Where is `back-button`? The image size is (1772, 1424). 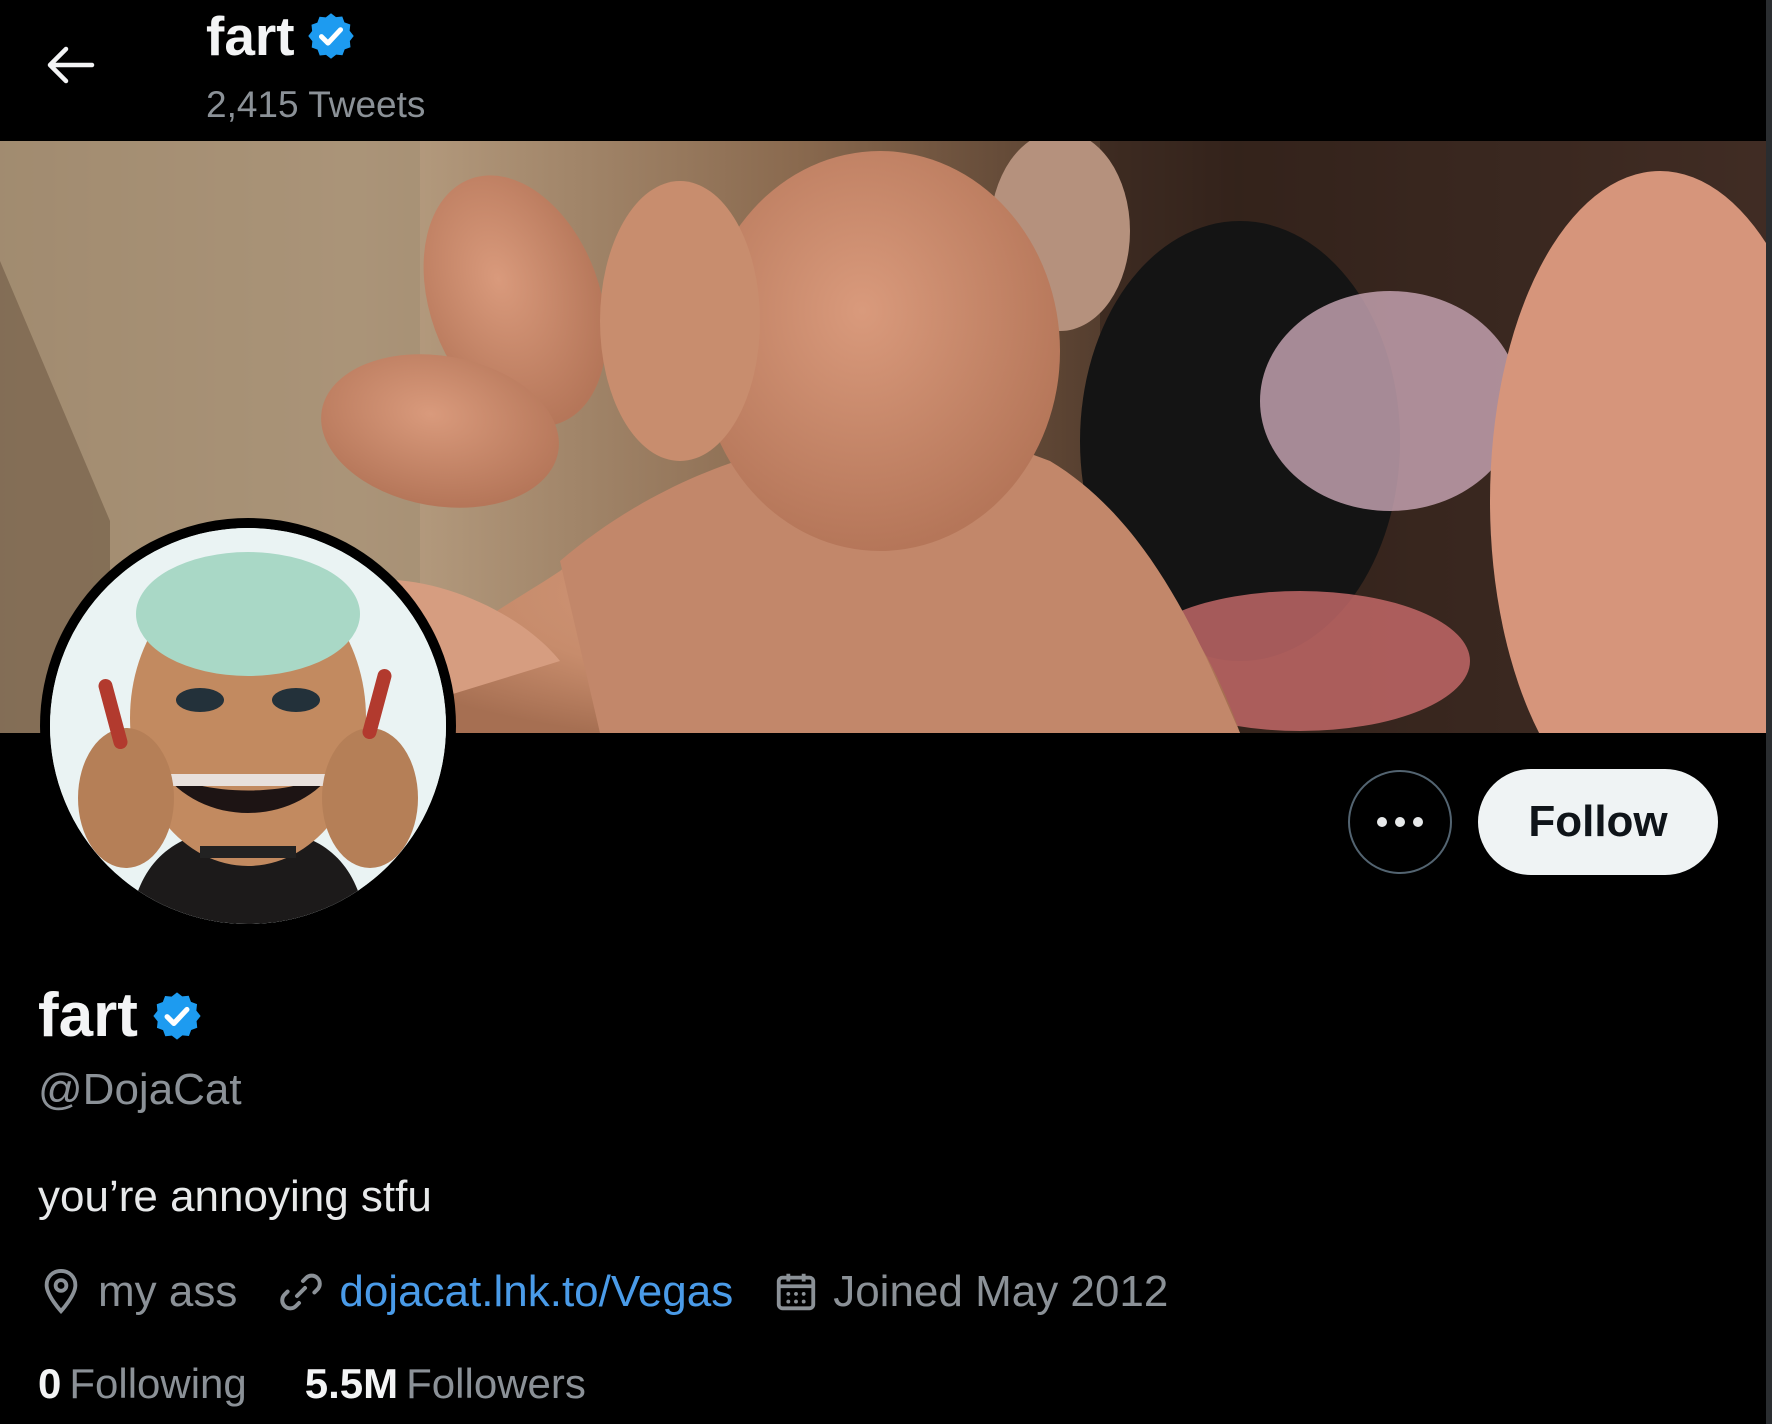 back-button is located at coordinates (70, 65).